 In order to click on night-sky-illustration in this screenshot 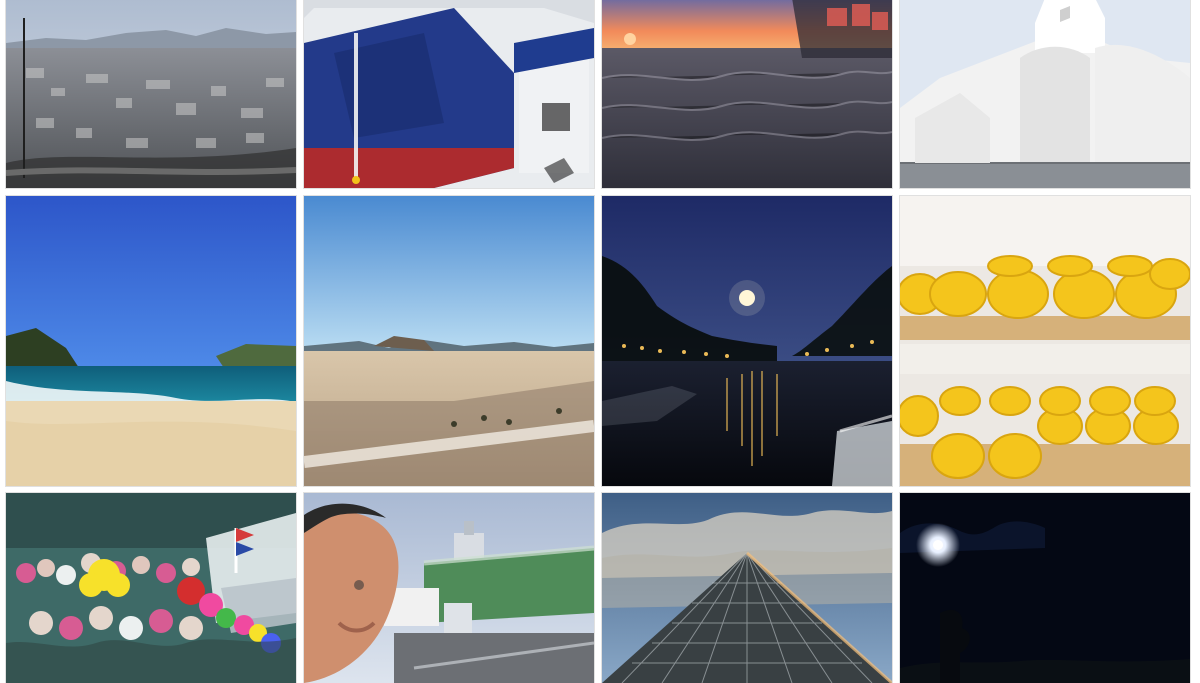, I will do `click(1045, 588)`.